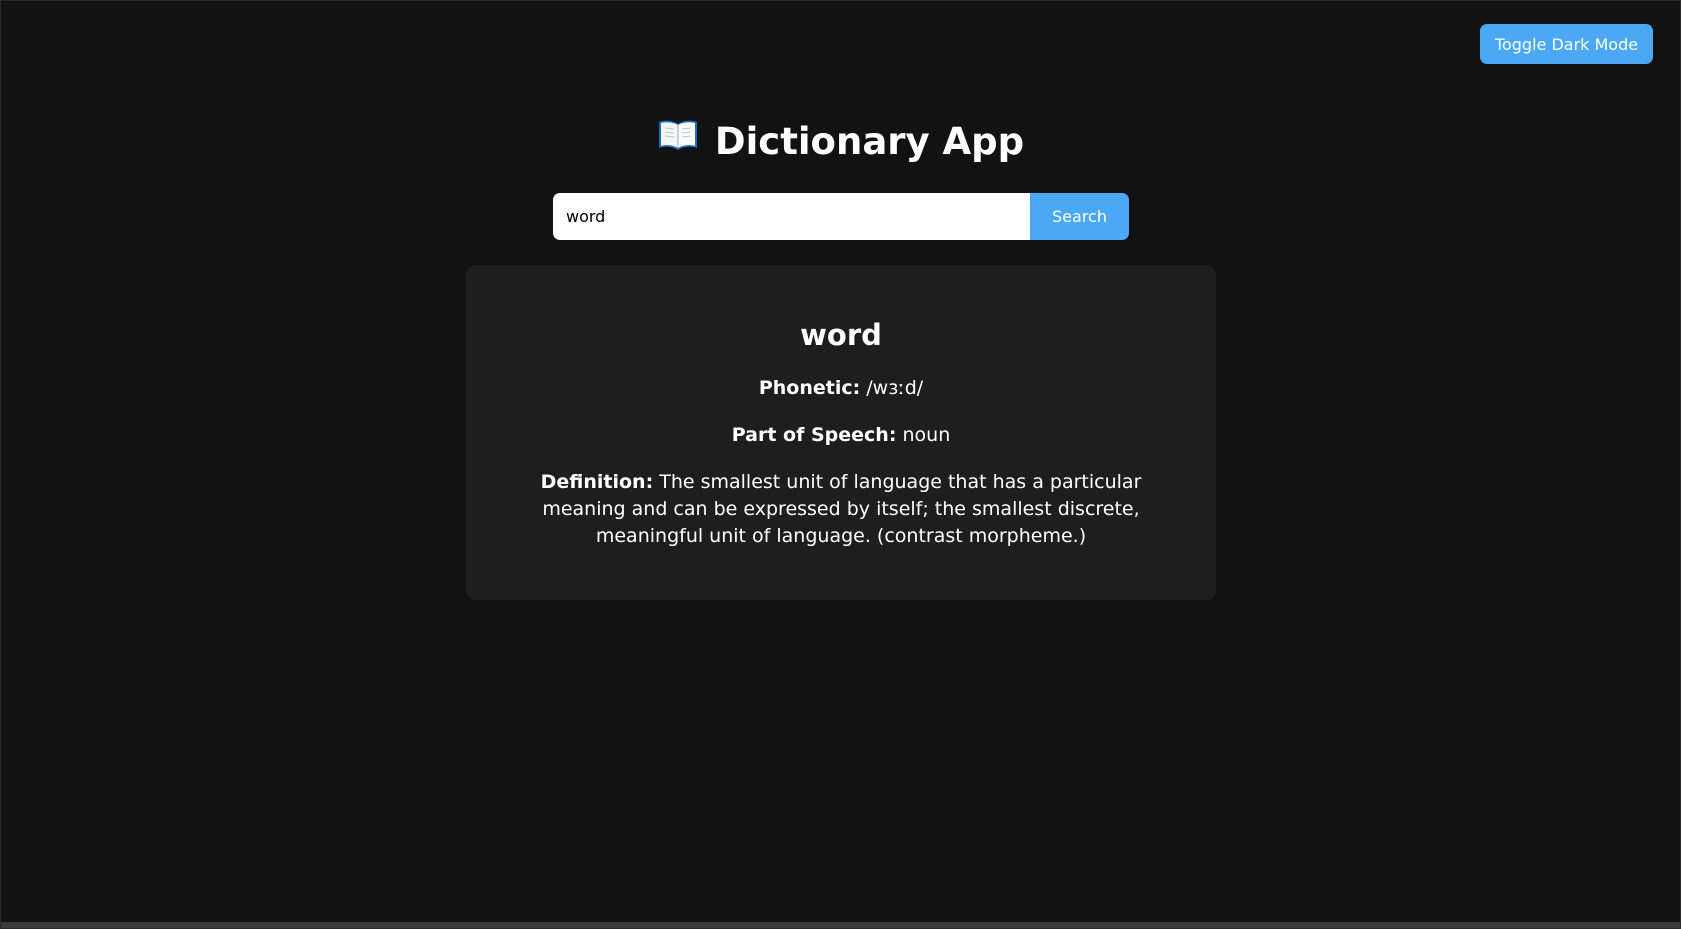 This screenshot has height=929, width=1681. I want to click on page-title: Dictionary App, so click(840, 143).